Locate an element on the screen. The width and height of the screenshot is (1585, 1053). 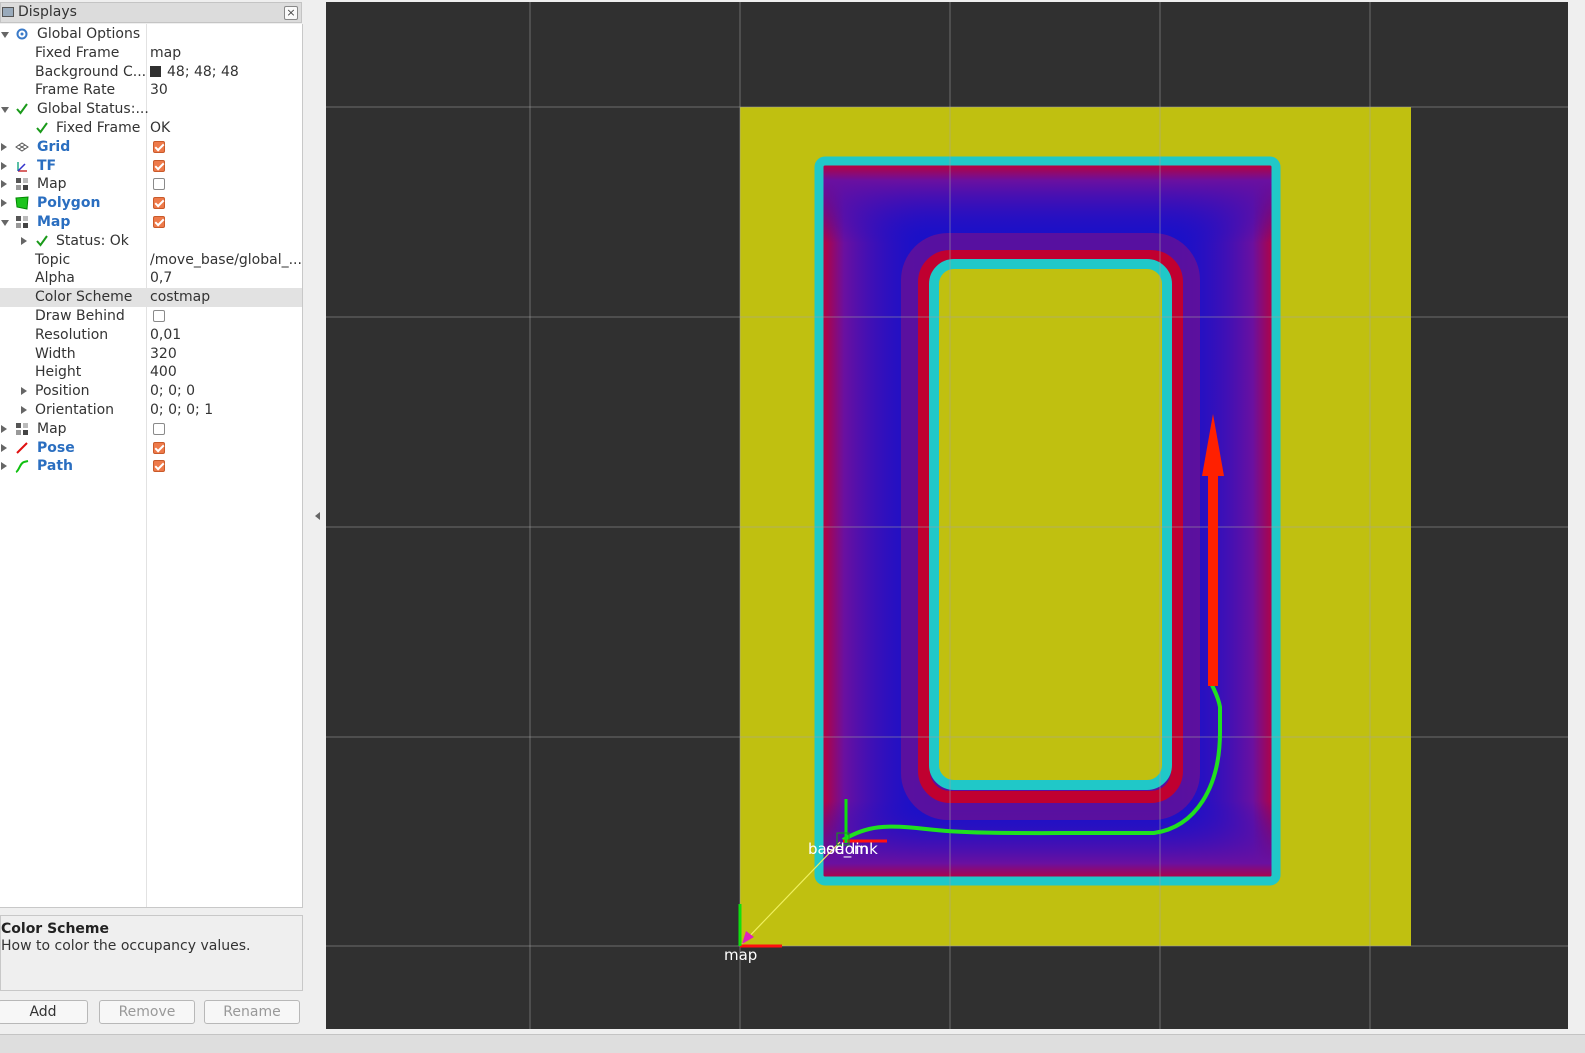
gear-icon is located at coordinates (22, 34).